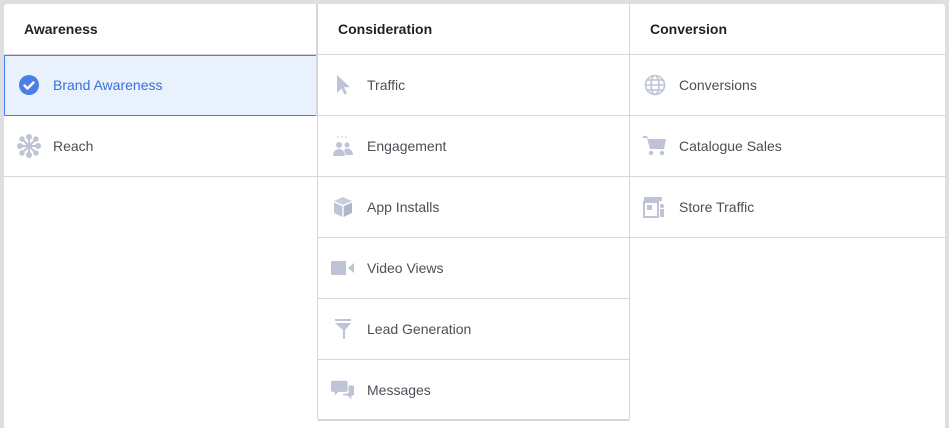 This screenshot has height=428, width=949. What do you see at coordinates (343, 390) in the screenshot?
I see `chat-bubbles-icon` at bounding box center [343, 390].